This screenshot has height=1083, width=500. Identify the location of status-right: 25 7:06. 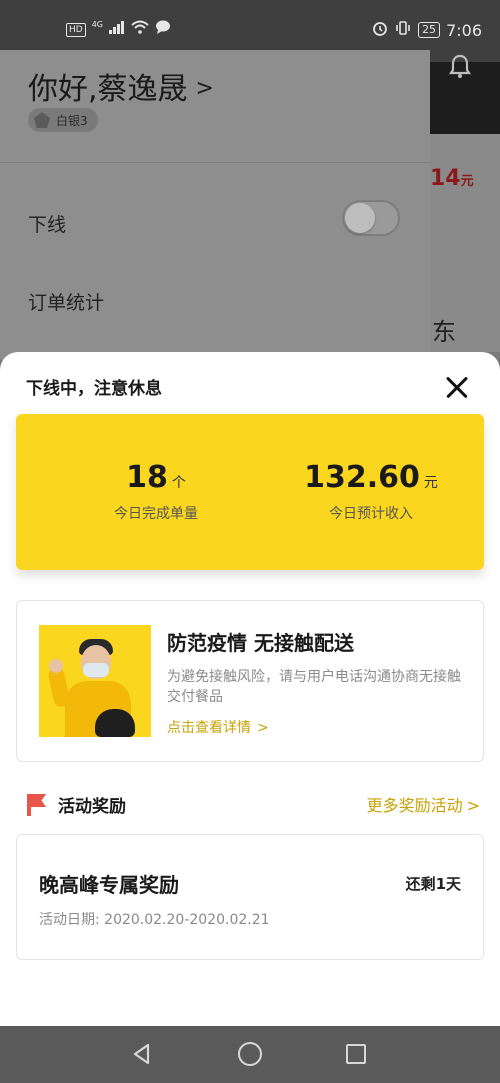
(427, 30).